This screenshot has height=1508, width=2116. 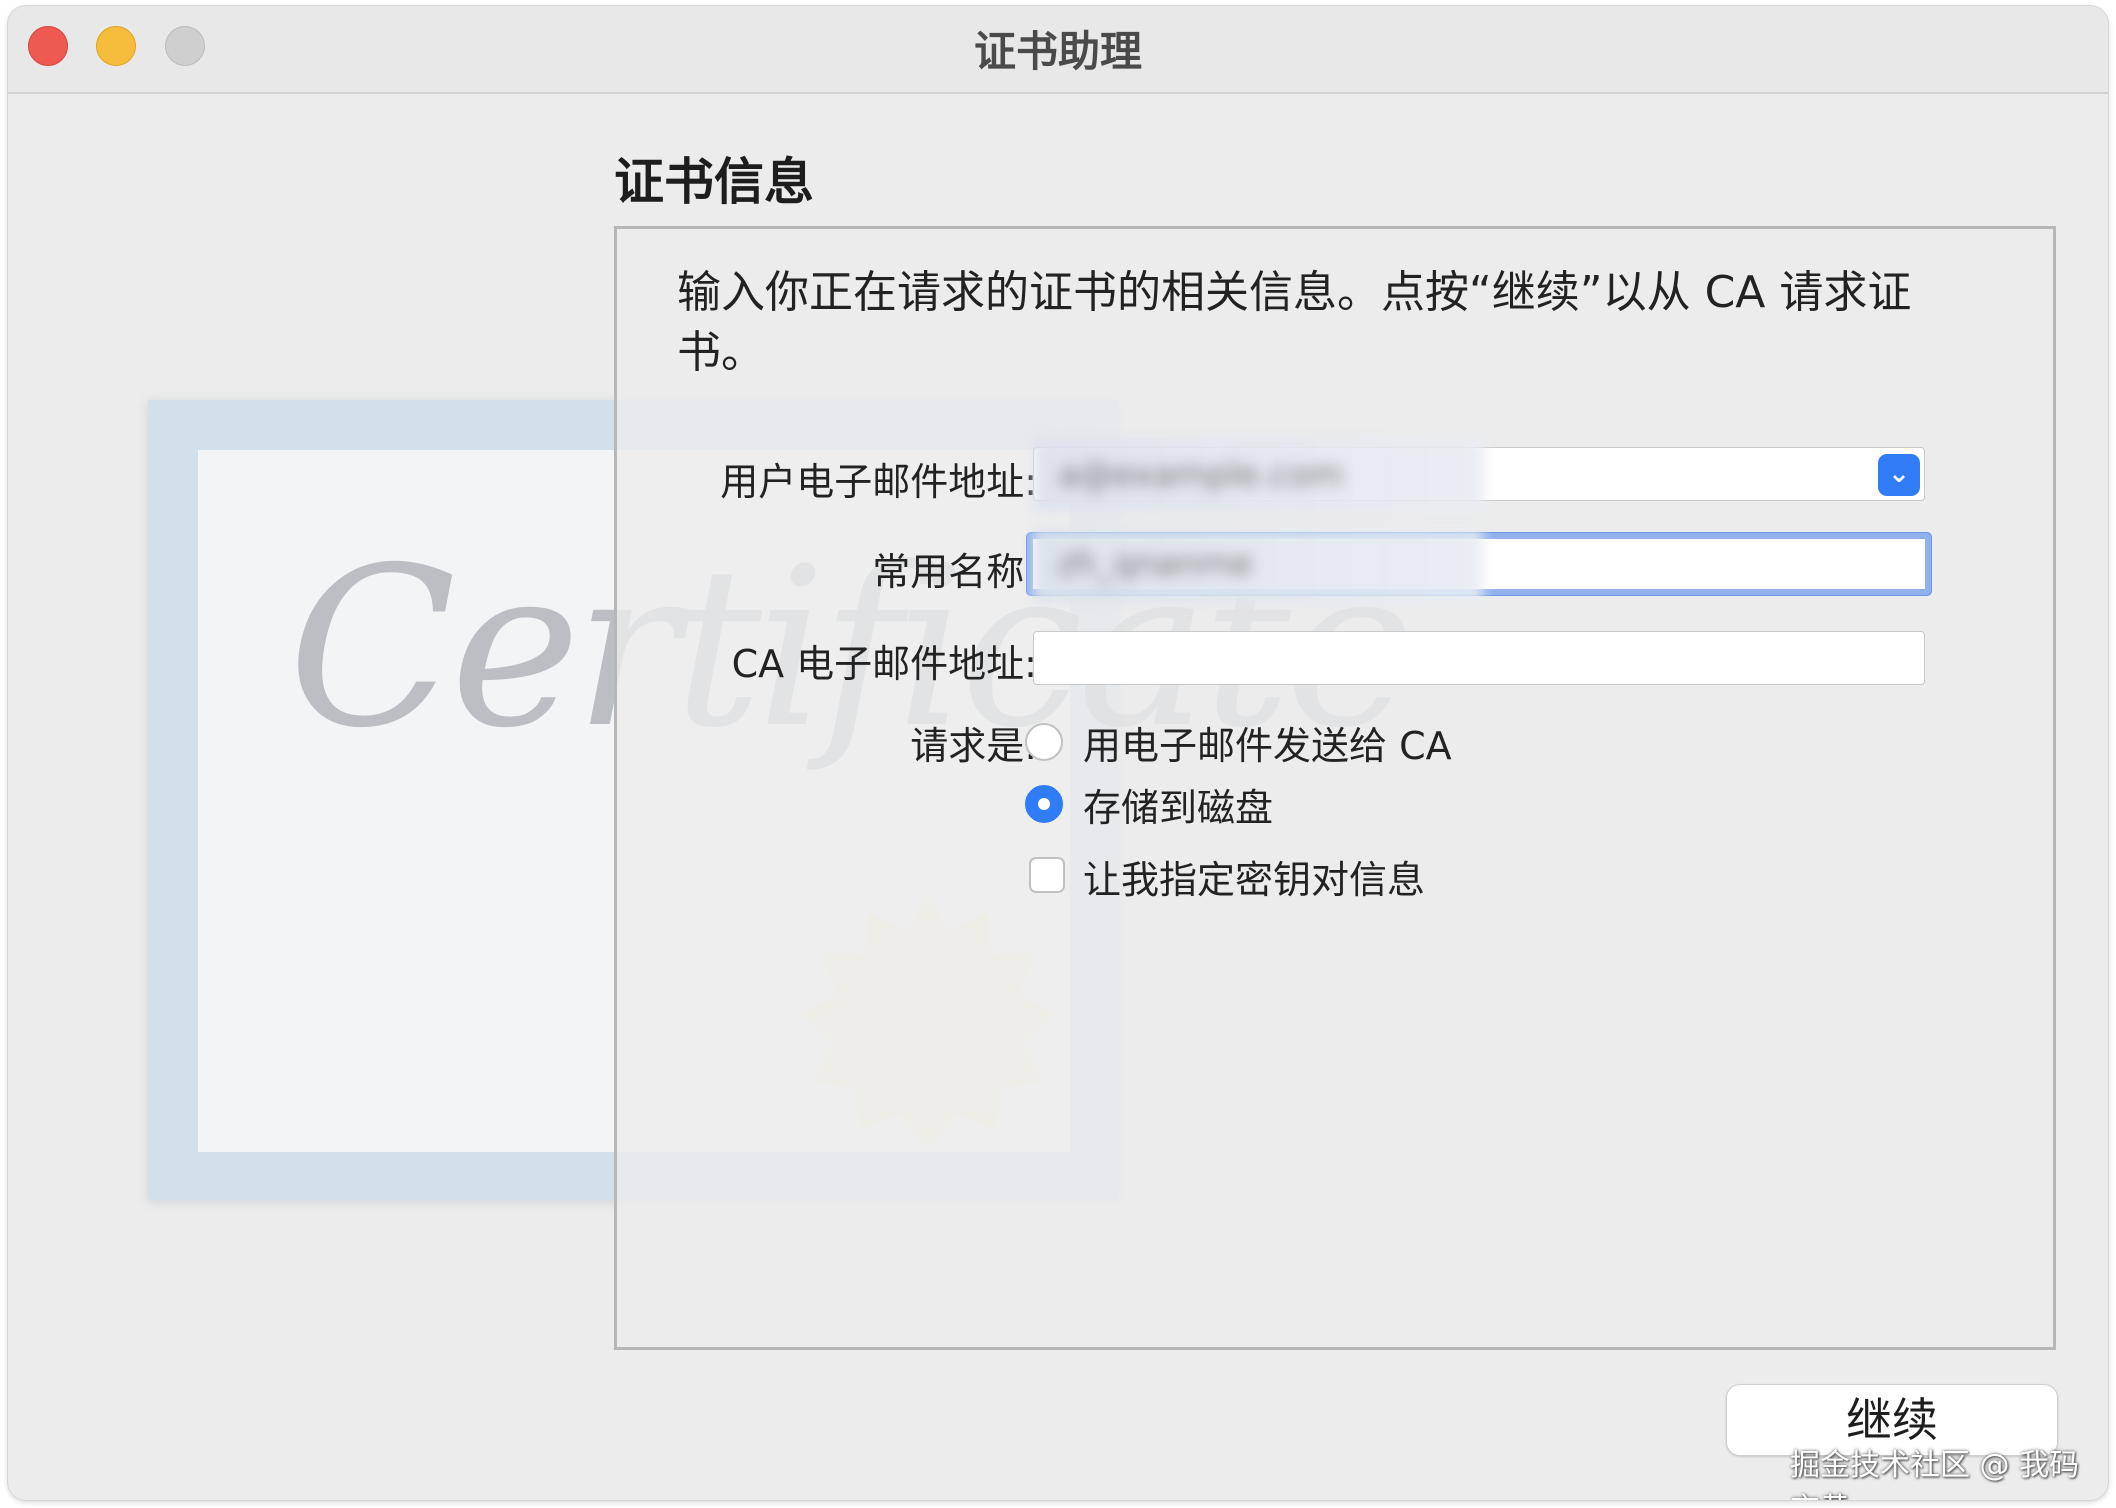 What do you see at coordinates (1200, 475) in the screenshot?
I see `user-email-value: a@example.com` at bounding box center [1200, 475].